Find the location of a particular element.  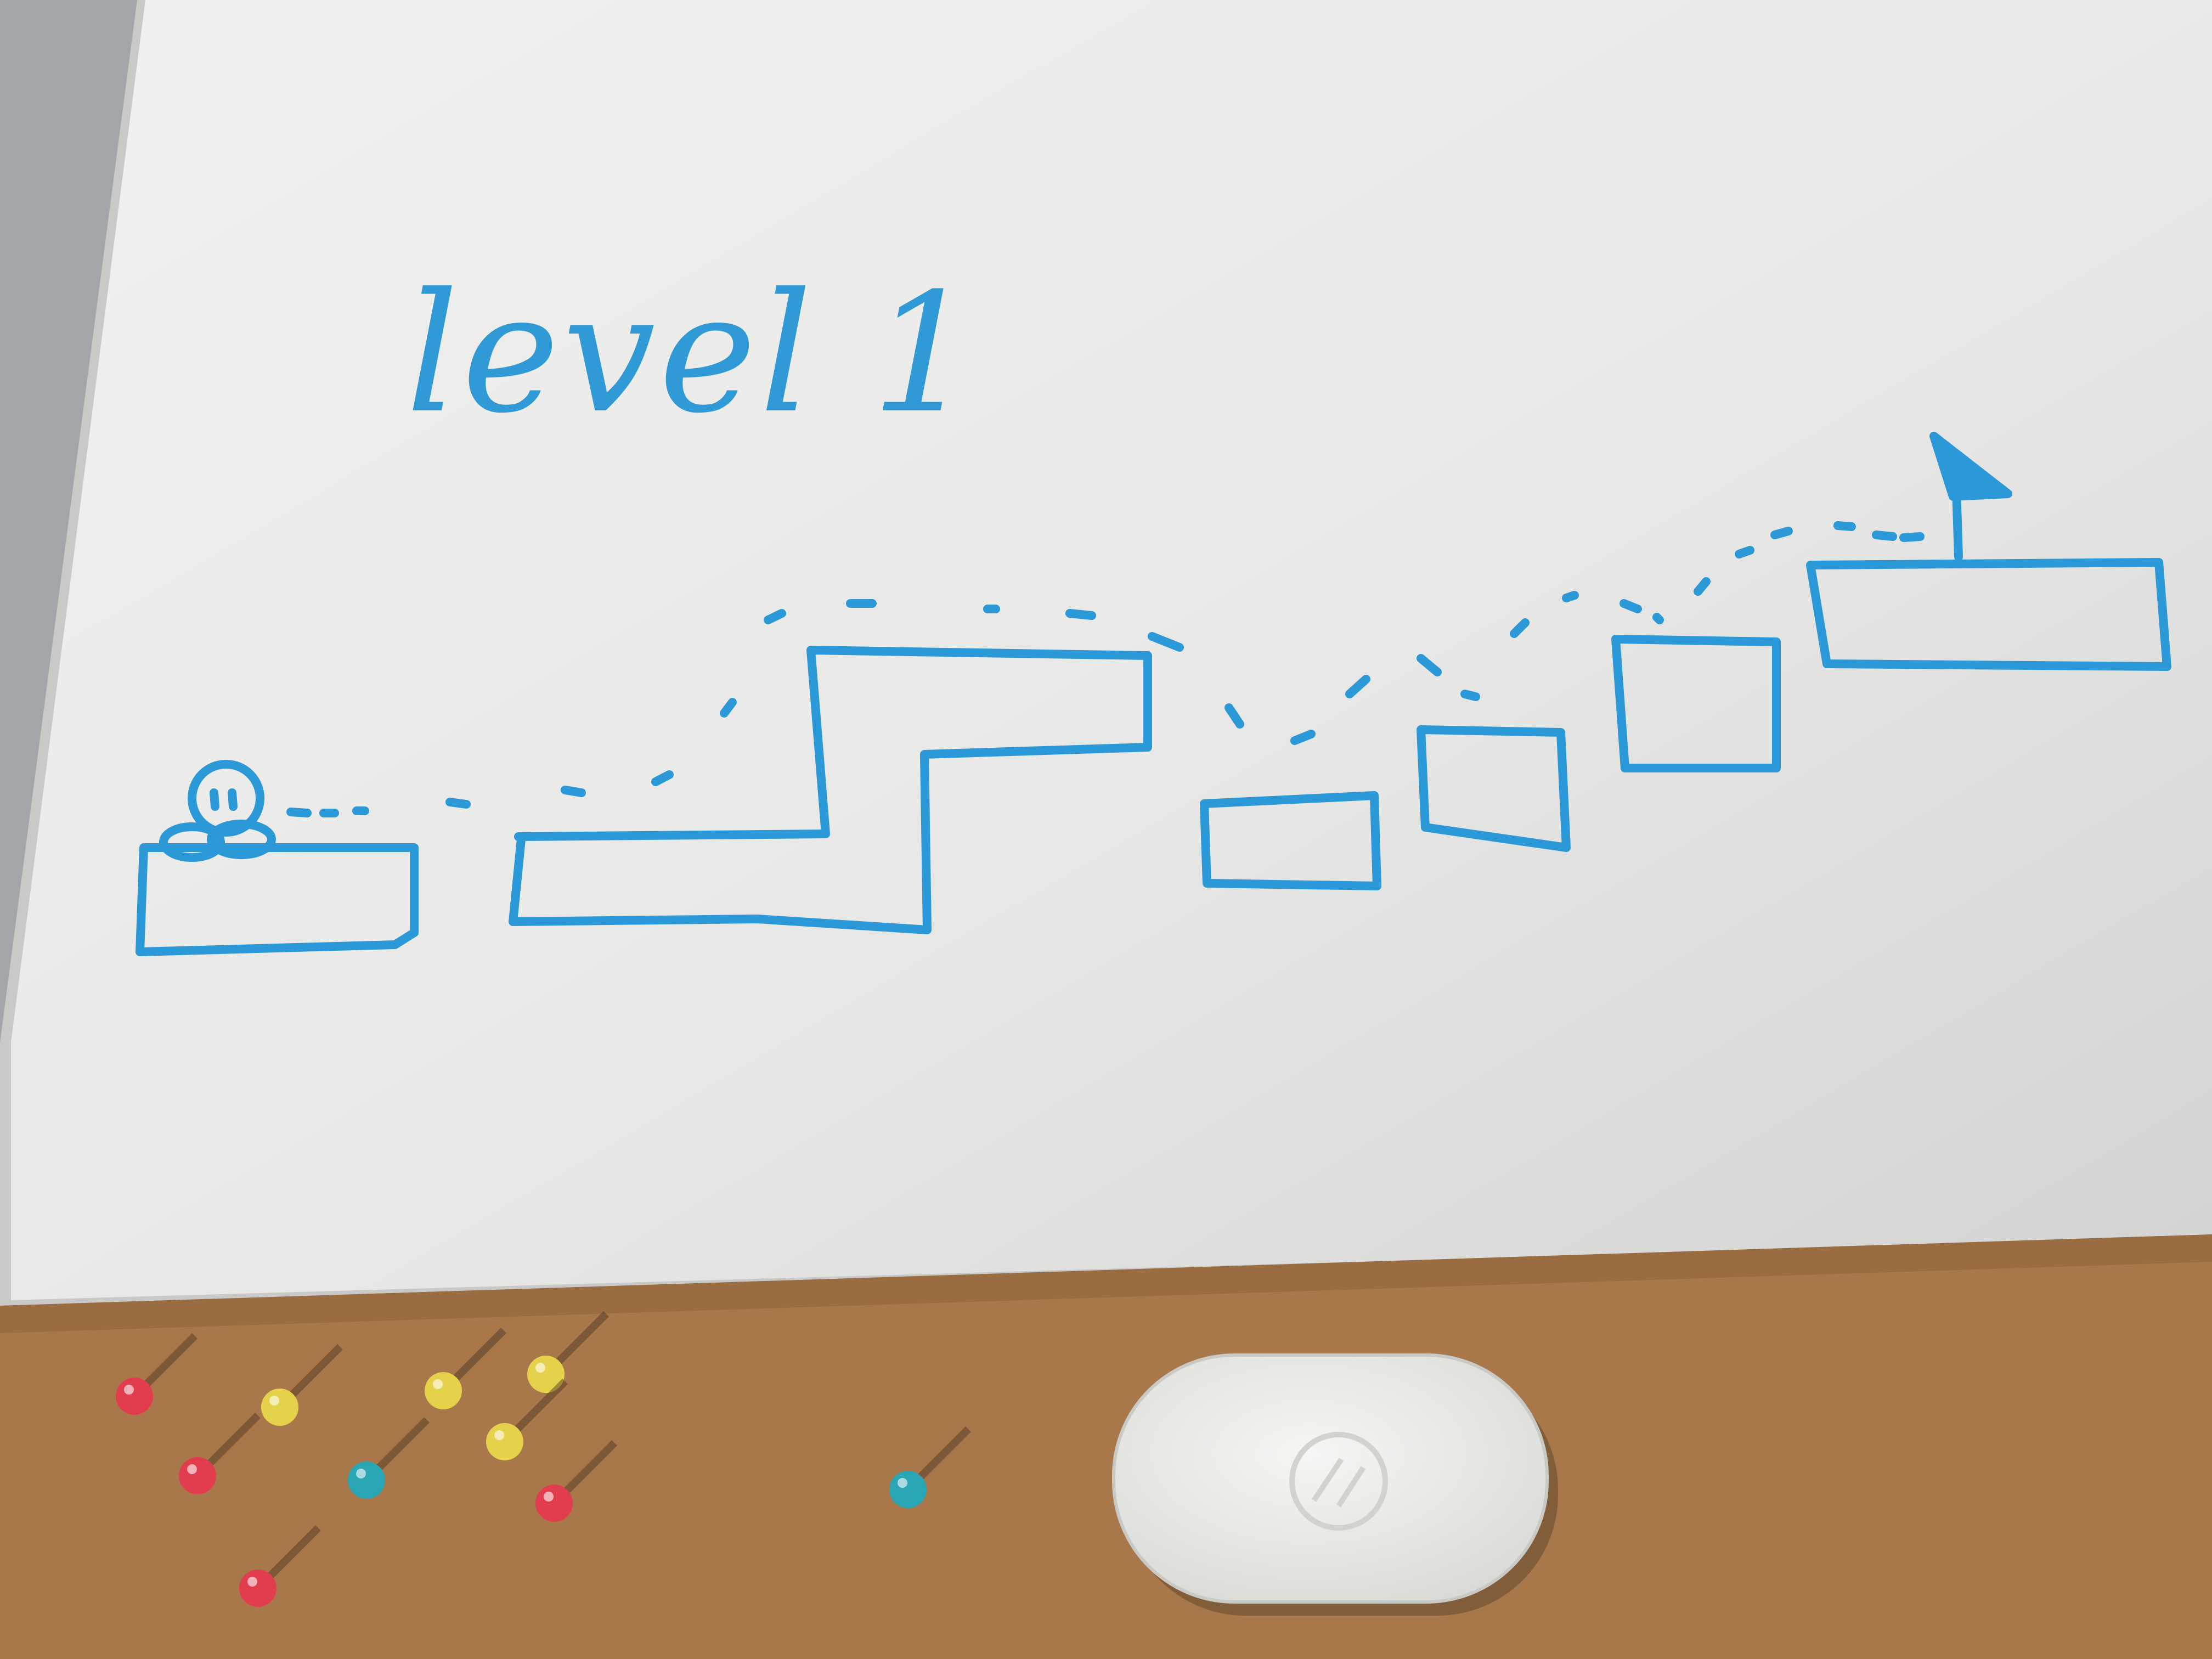

white-wireless-mouse is located at coordinates (1335, 1485).